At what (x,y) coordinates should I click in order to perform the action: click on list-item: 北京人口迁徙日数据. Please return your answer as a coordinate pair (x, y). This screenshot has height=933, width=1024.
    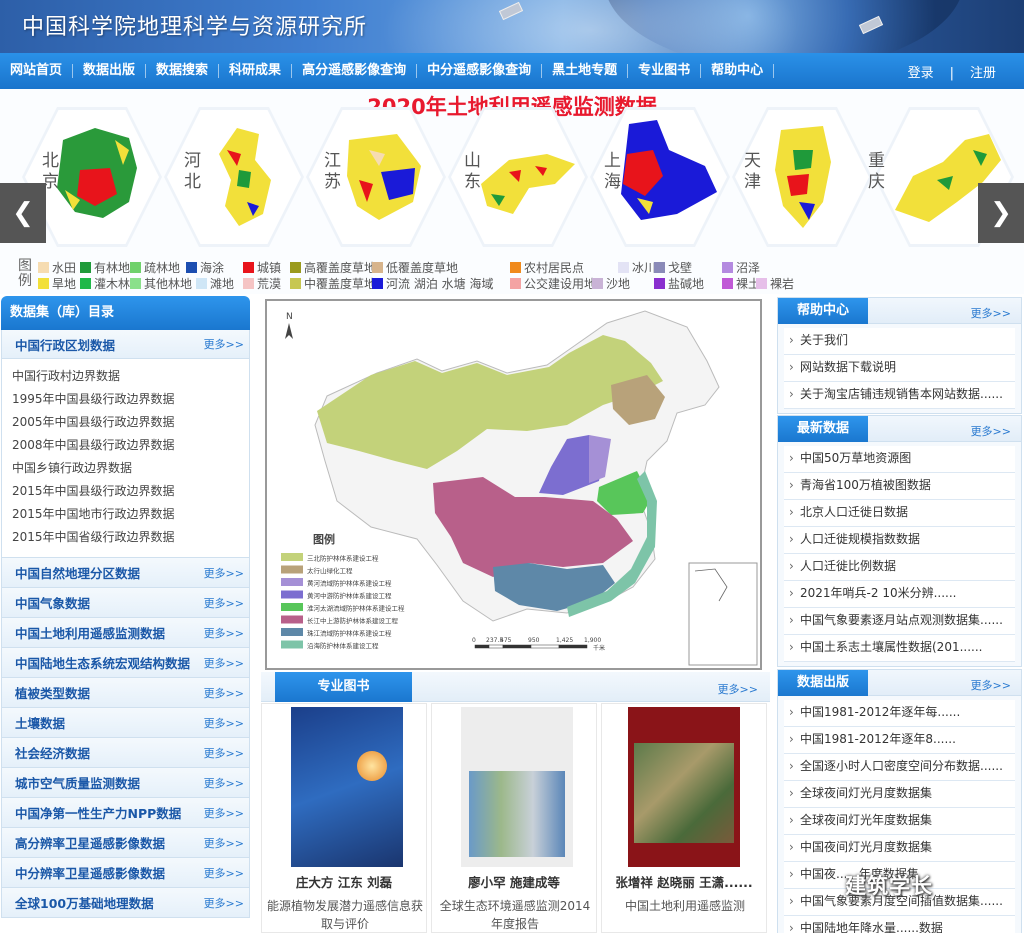
    Looking at the image, I should click on (899, 513).